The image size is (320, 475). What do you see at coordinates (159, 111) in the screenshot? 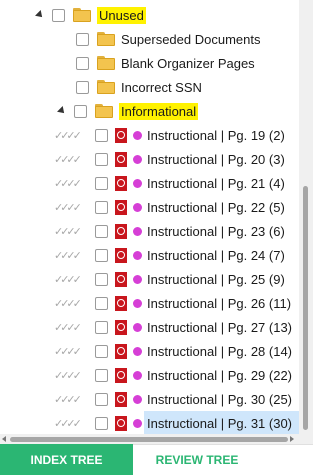
I see `tree-node-label: Informational` at bounding box center [159, 111].